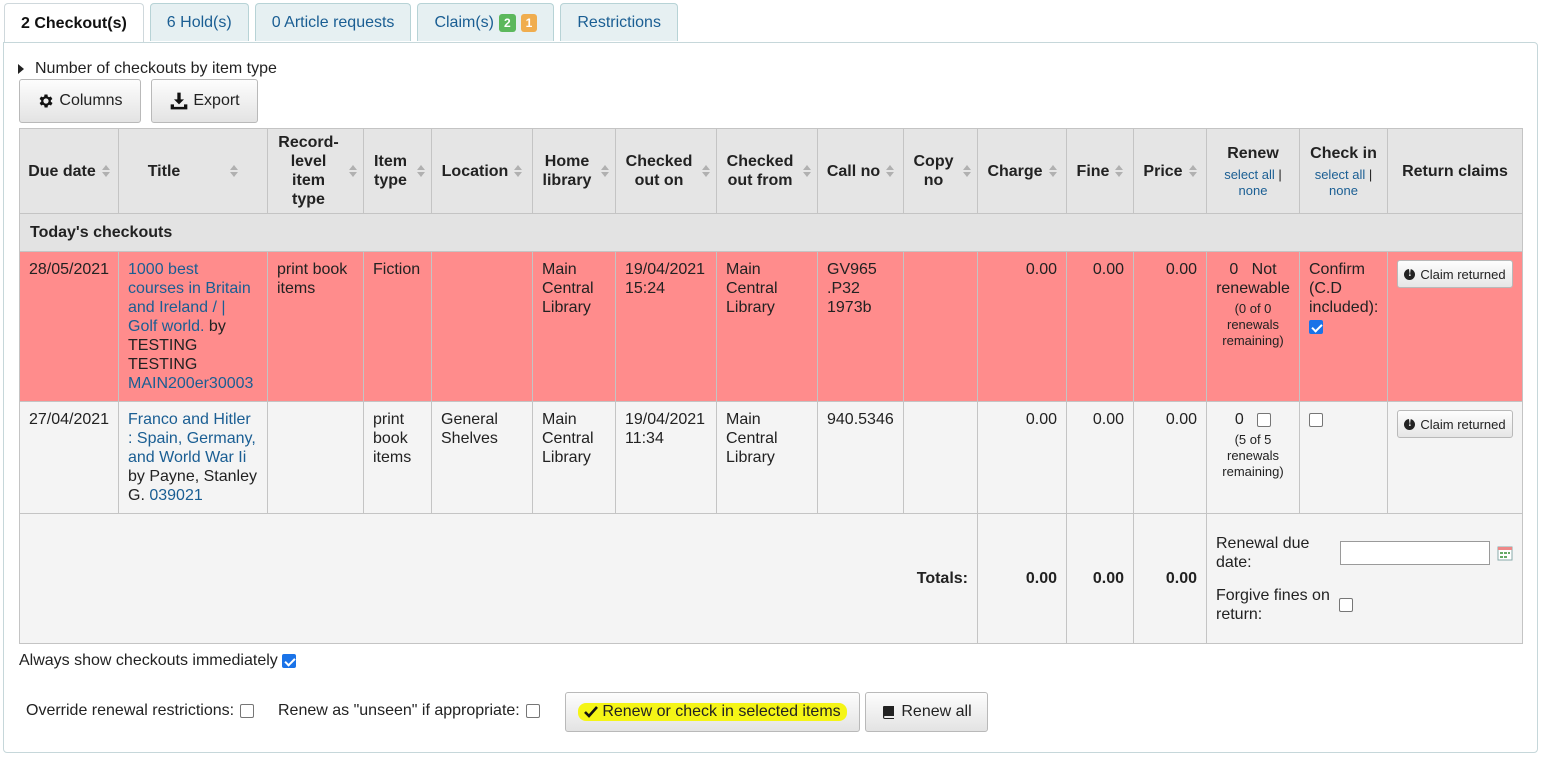 This screenshot has height=760, width=1545. I want to click on renew-checkin-selected-label: Renew or check in selected items, so click(721, 711).